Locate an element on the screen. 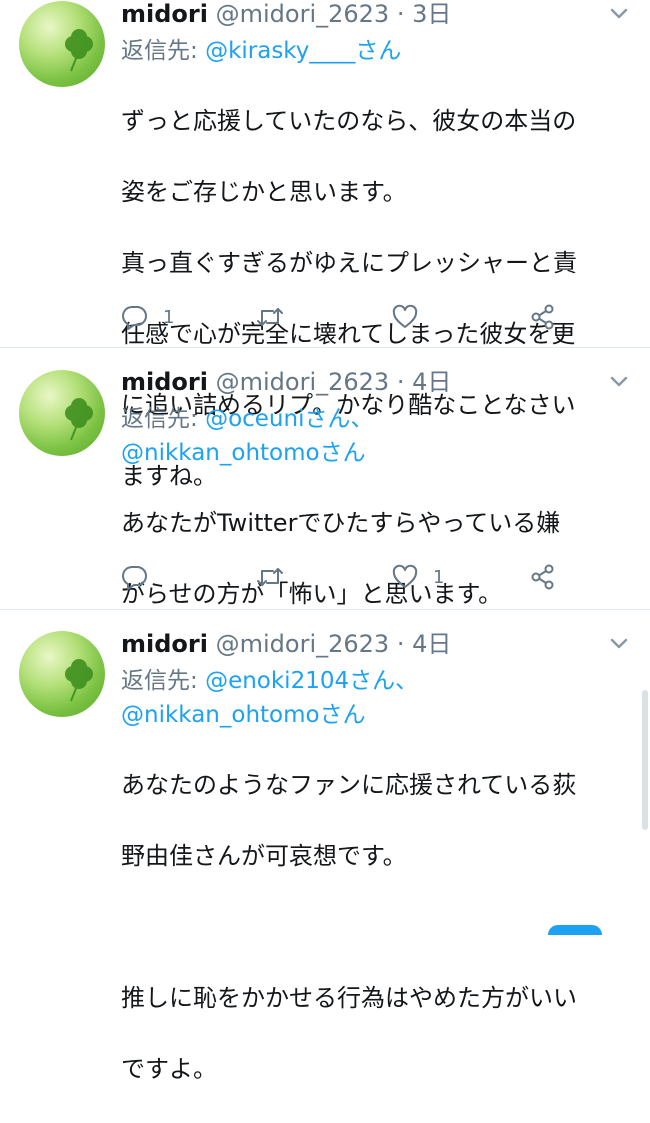  tweet-text-line: 姿をご存じかと思います。 is located at coordinates (264, 191).